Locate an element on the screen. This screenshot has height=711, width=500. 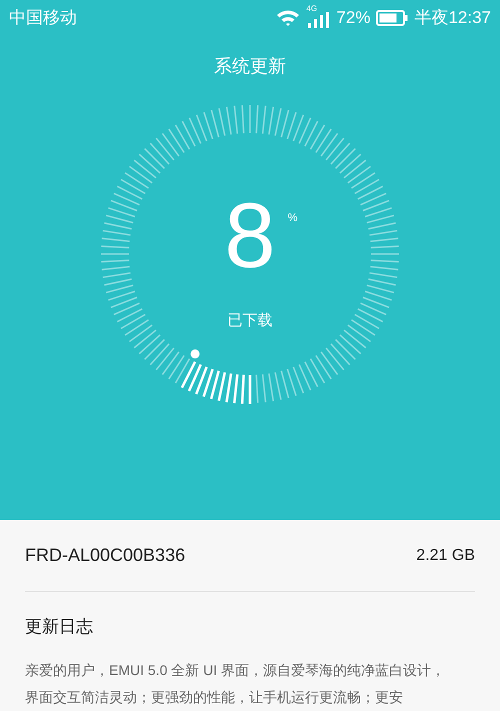
package-name: FRD-AL00C00B336 is located at coordinates (105, 555).